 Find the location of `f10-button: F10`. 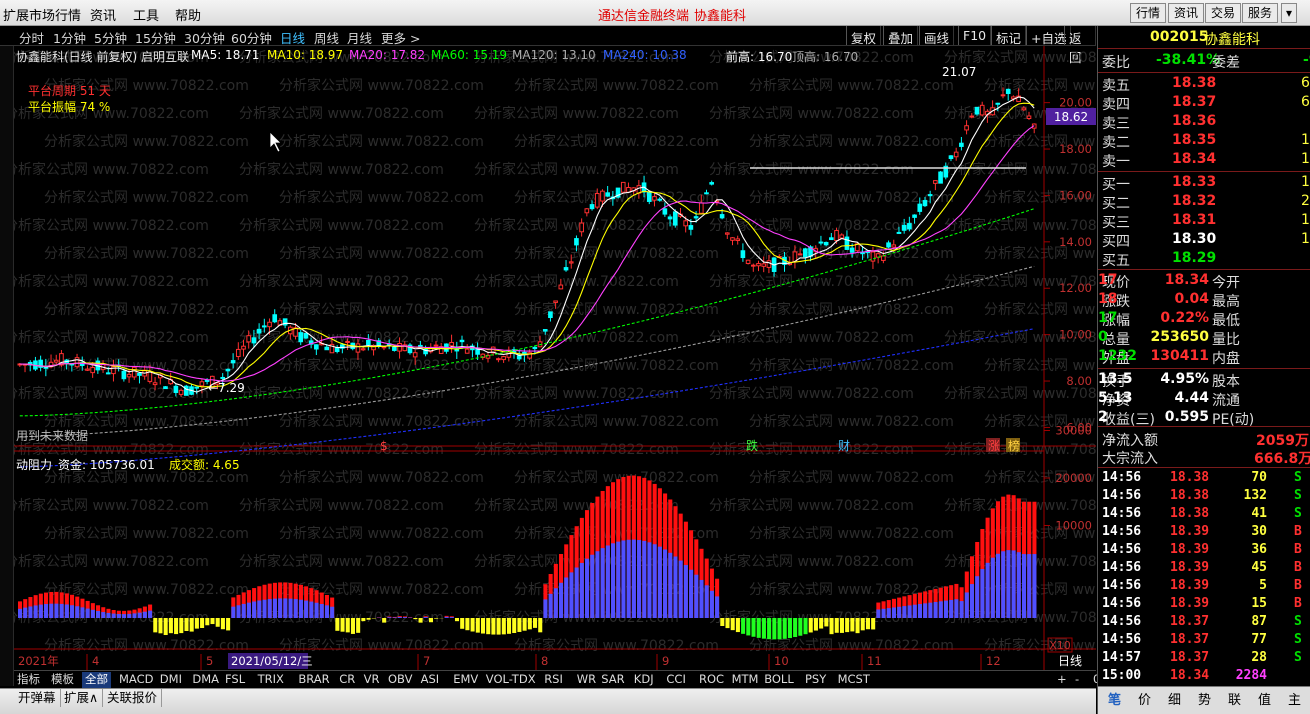

f10-button: F10 is located at coordinates (975, 35).